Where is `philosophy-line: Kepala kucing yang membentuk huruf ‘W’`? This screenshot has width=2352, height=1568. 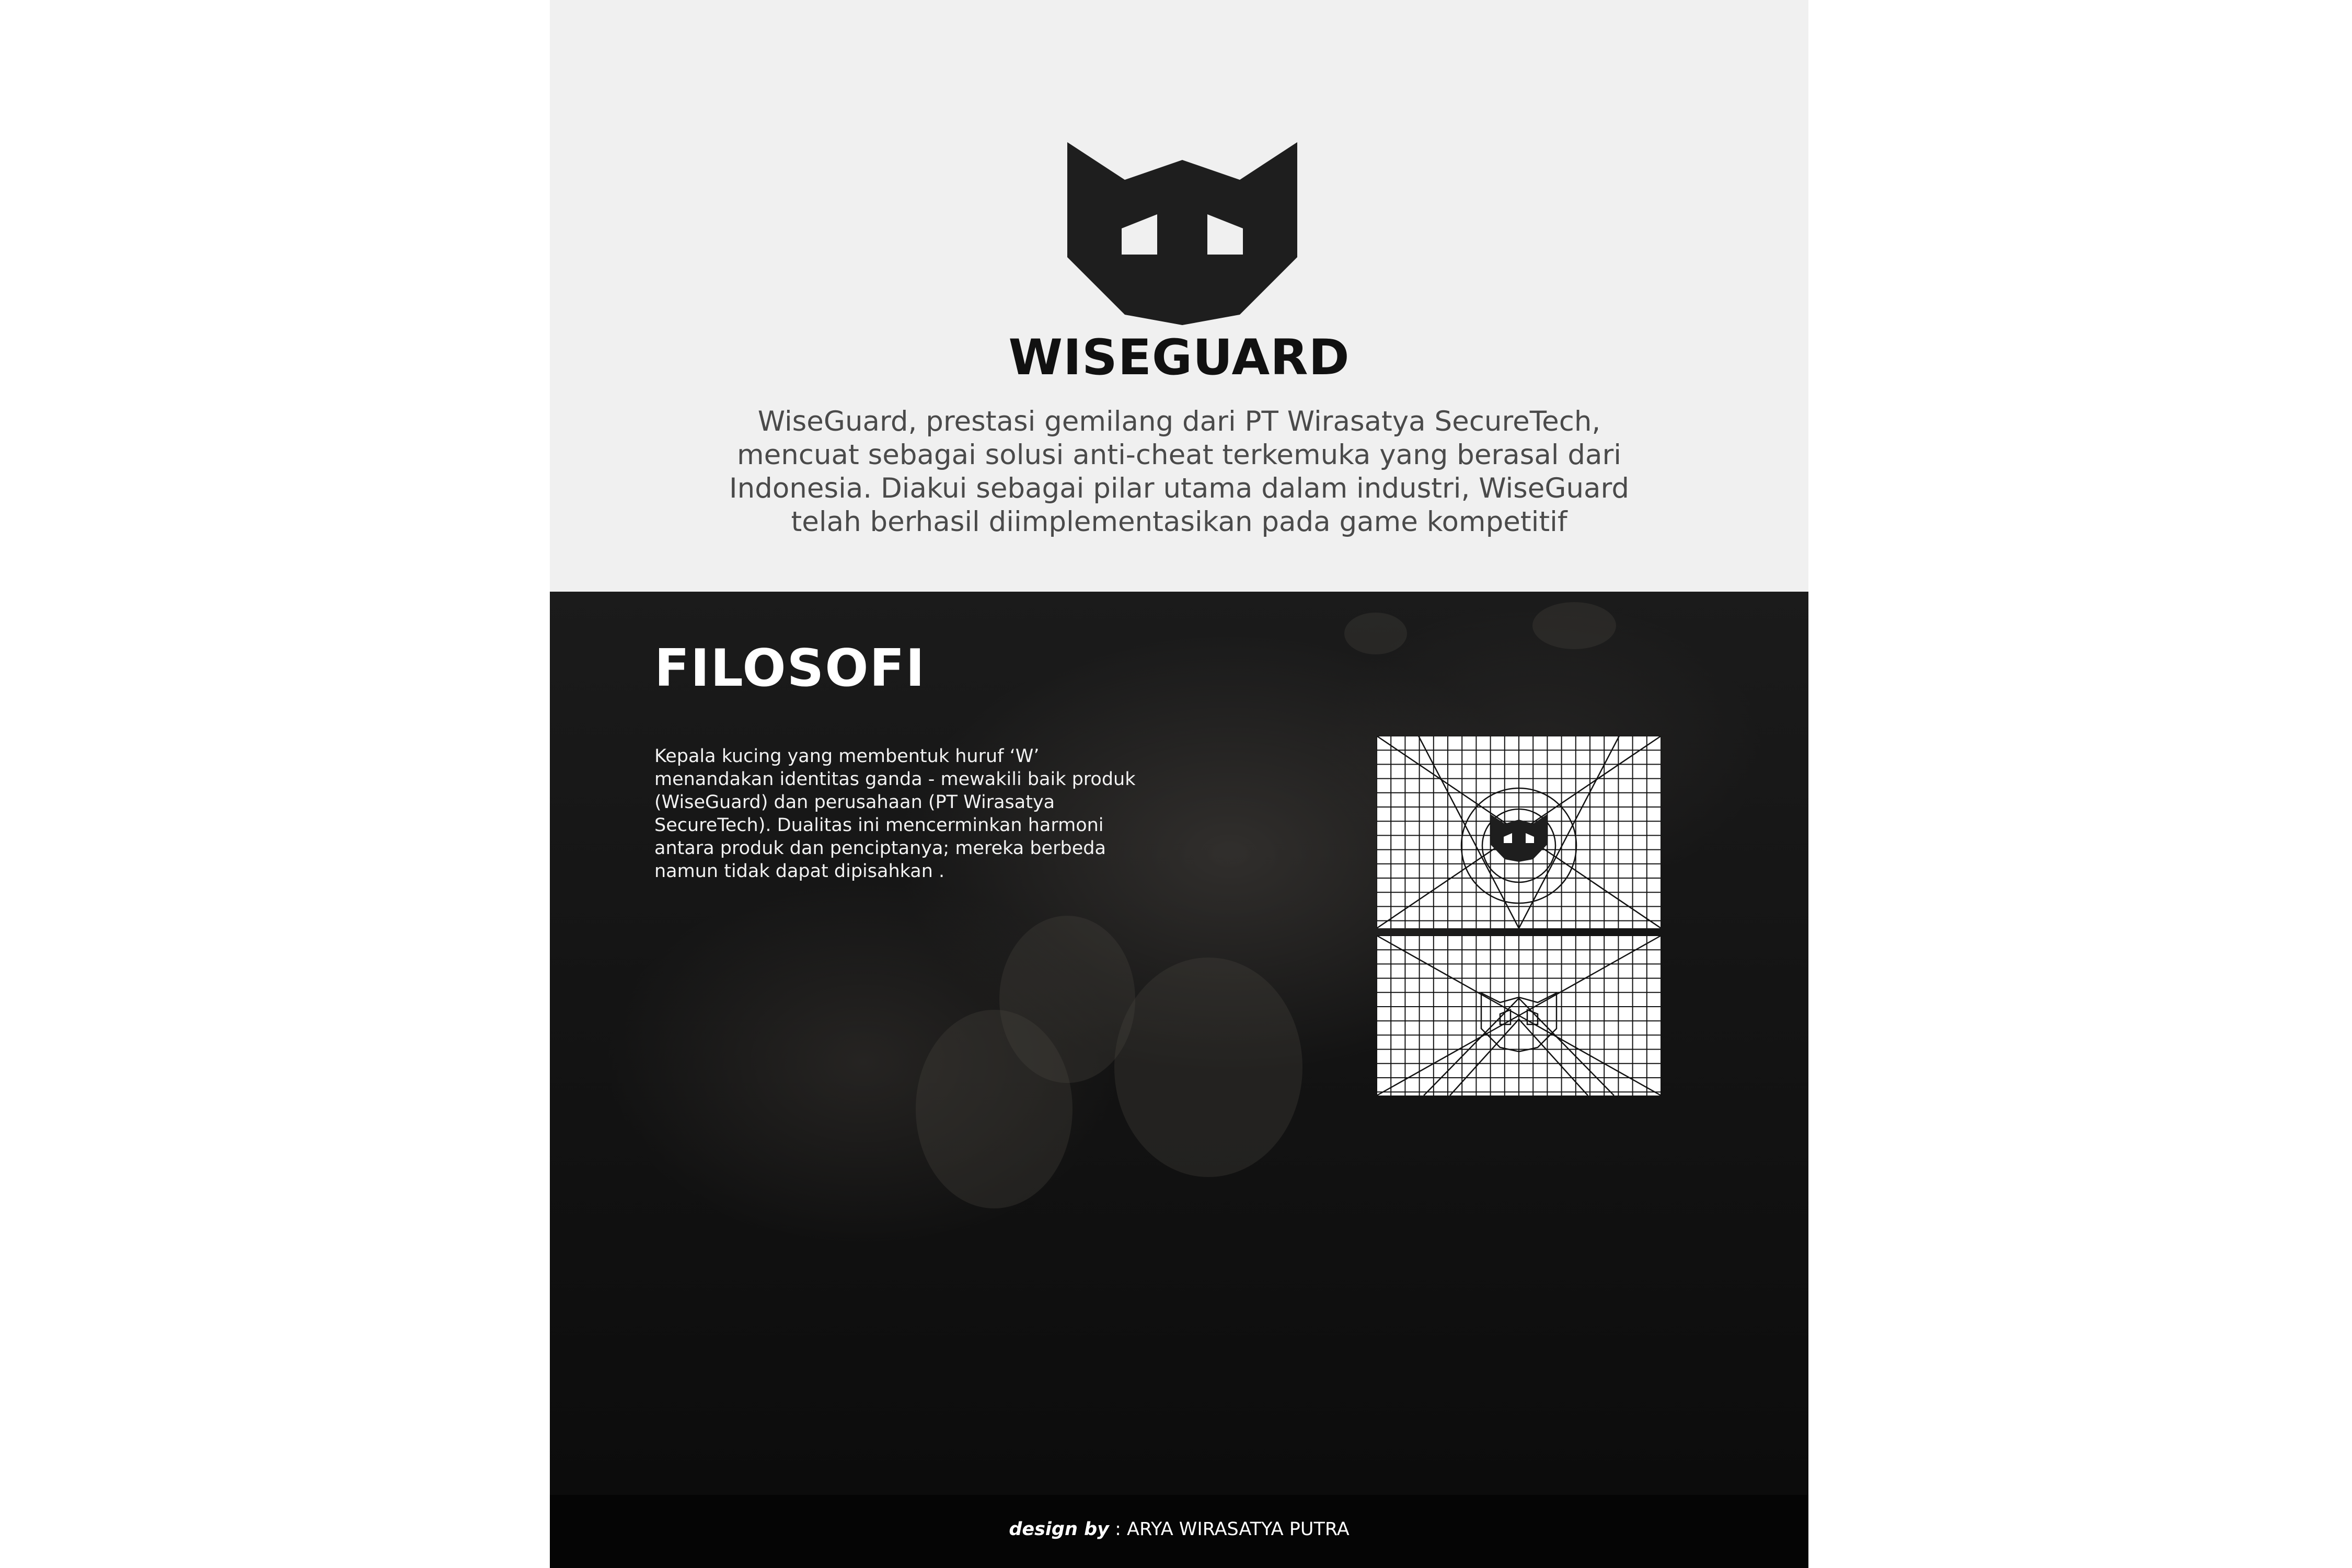 philosophy-line: Kepala kucing yang membentuk huruf ‘W’ is located at coordinates (847, 756).